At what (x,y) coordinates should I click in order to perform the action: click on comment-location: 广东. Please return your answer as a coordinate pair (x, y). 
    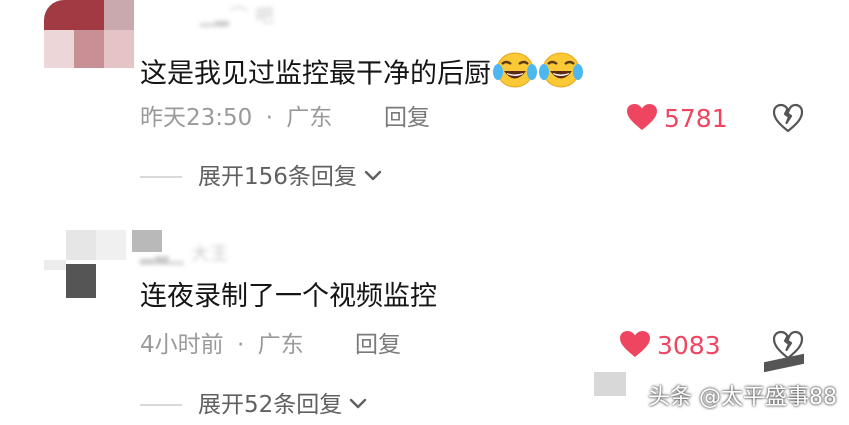
    Looking at the image, I should click on (280, 345).